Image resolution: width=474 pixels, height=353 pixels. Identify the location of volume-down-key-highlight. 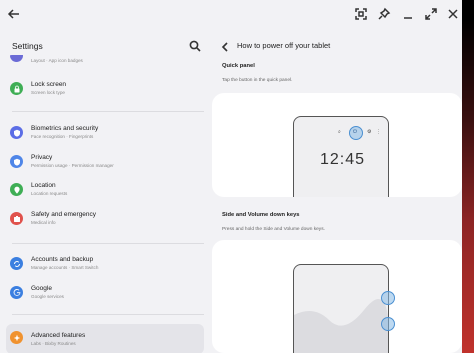
(388, 324).